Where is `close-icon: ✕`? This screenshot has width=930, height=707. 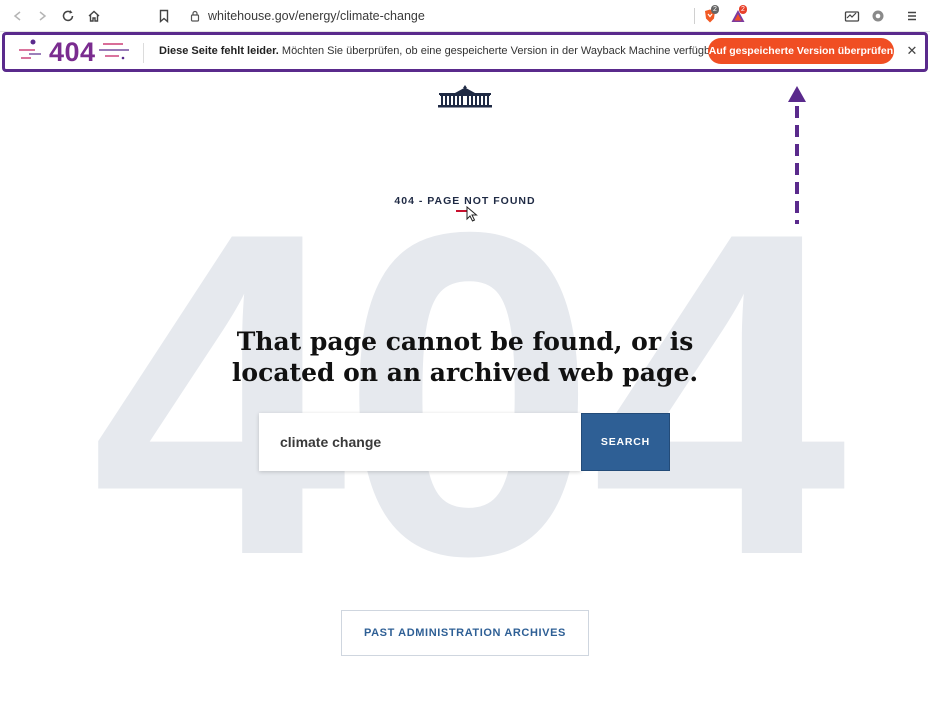 close-icon: ✕ is located at coordinates (912, 51).